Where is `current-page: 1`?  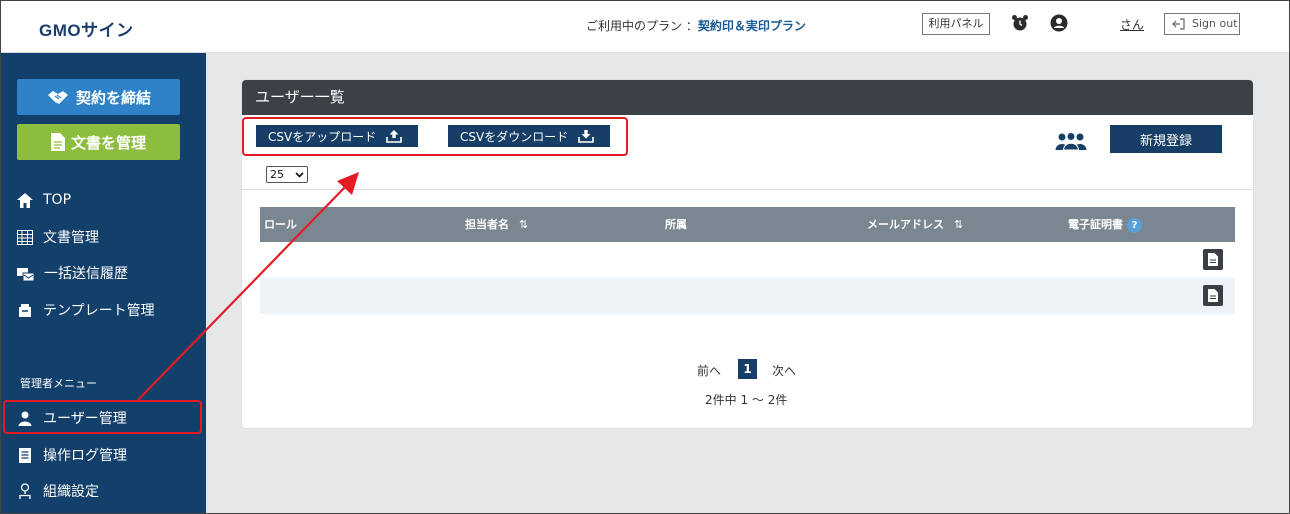
current-page: 1 is located at coordinates (747, 369).